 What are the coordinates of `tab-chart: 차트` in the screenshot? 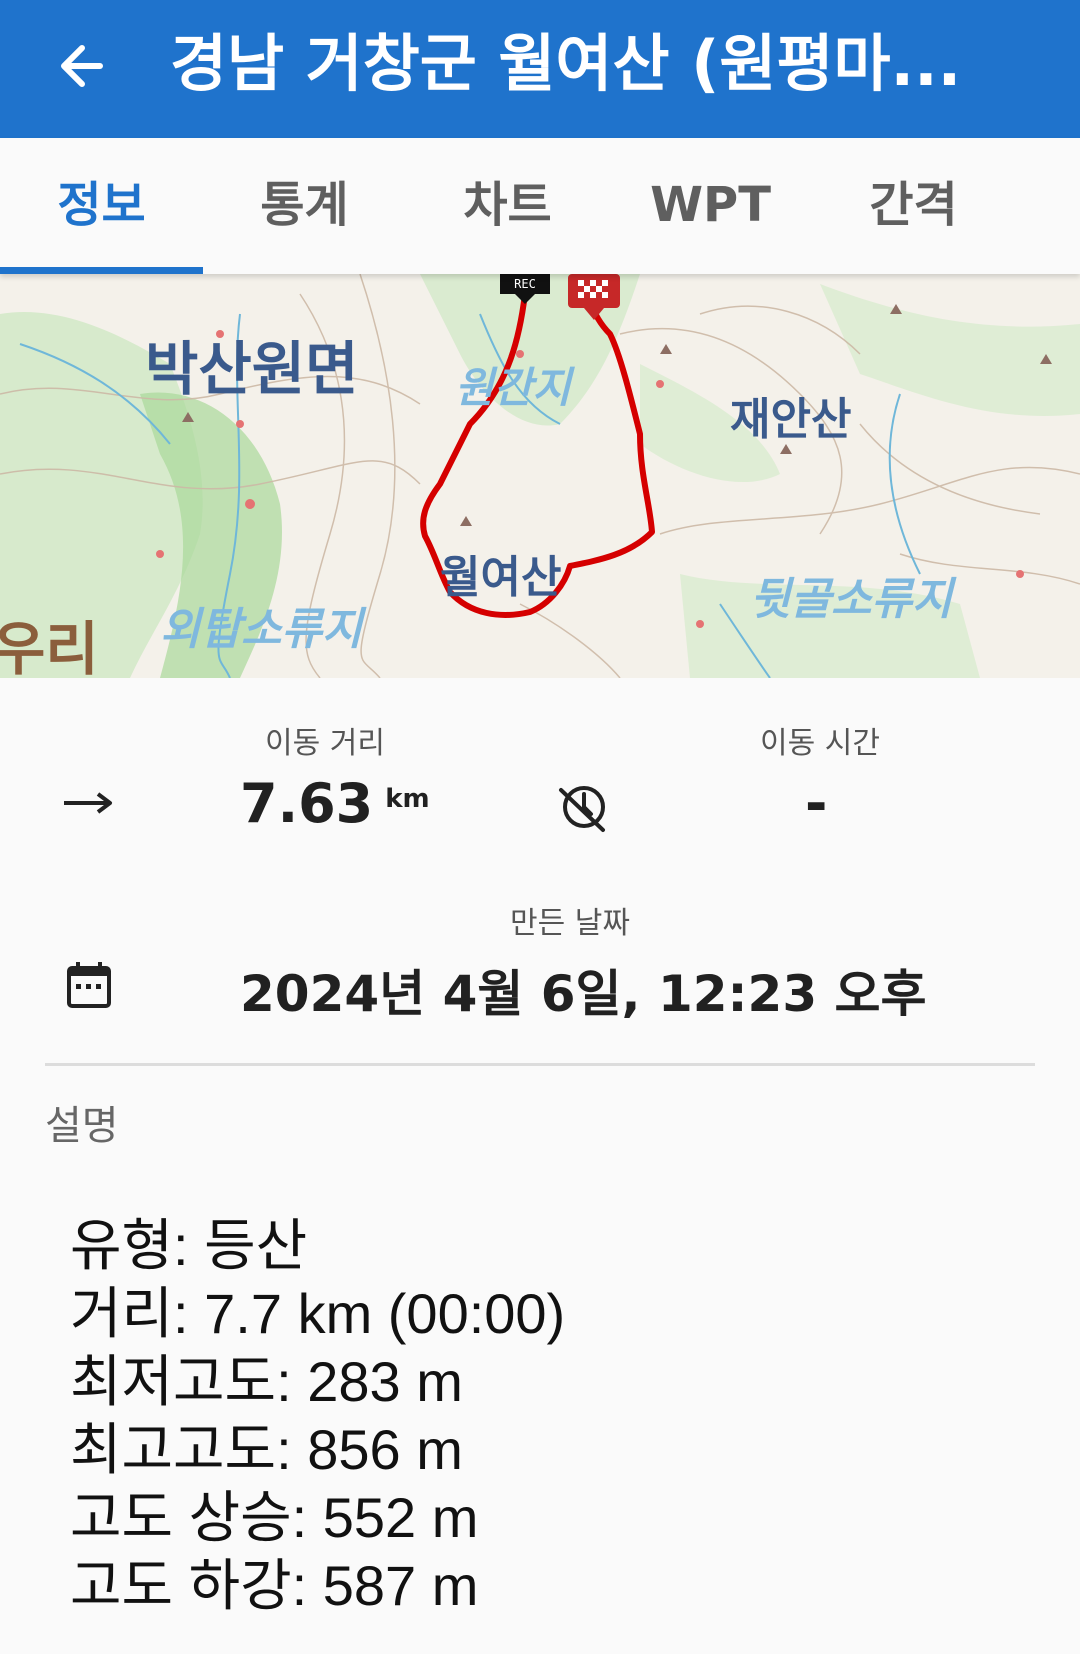 It's located at (507, 206).